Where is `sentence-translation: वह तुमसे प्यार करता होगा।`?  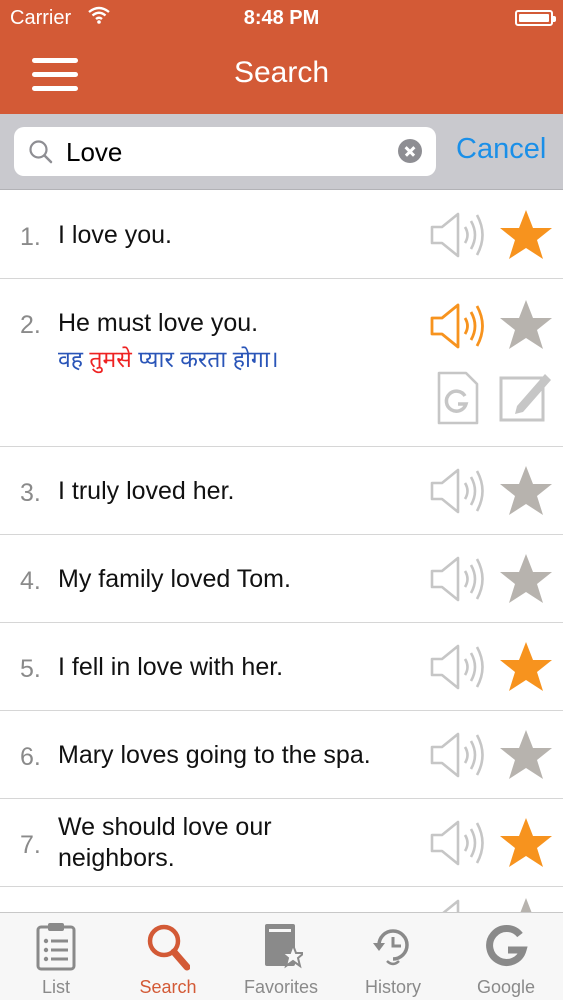
sentence-translation: वह तुमसे प्यार करता होगा। is located at coordinates (168, 359).